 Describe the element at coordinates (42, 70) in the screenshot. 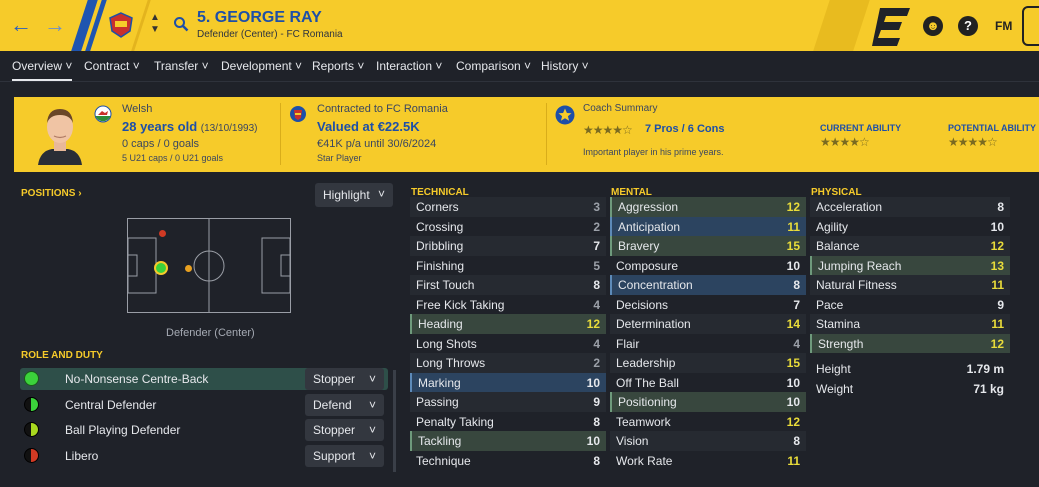

I see `tab-overview: Overview ˅` at that location.